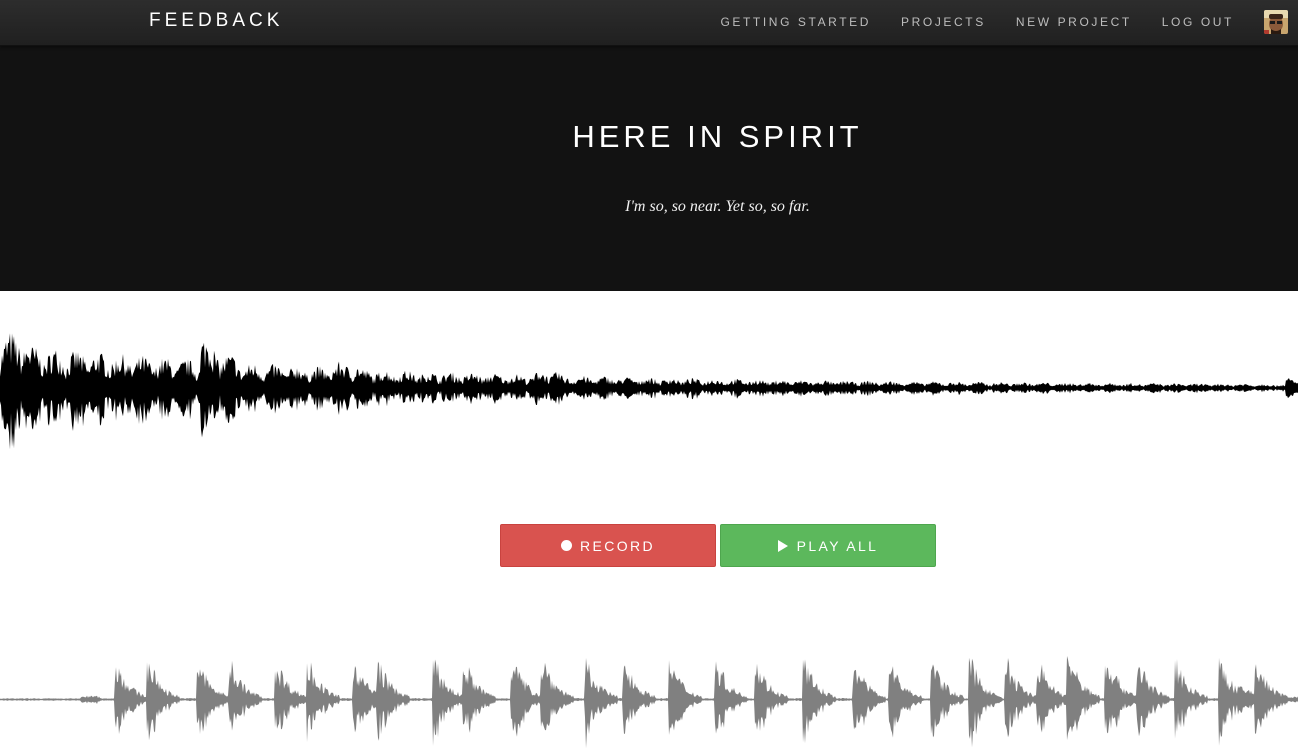 The width and height of the screenshot is (1298, 751). Describe the element at coordinates (782, 545) in the screenshot. I see `play-triangle-icon` at that location.